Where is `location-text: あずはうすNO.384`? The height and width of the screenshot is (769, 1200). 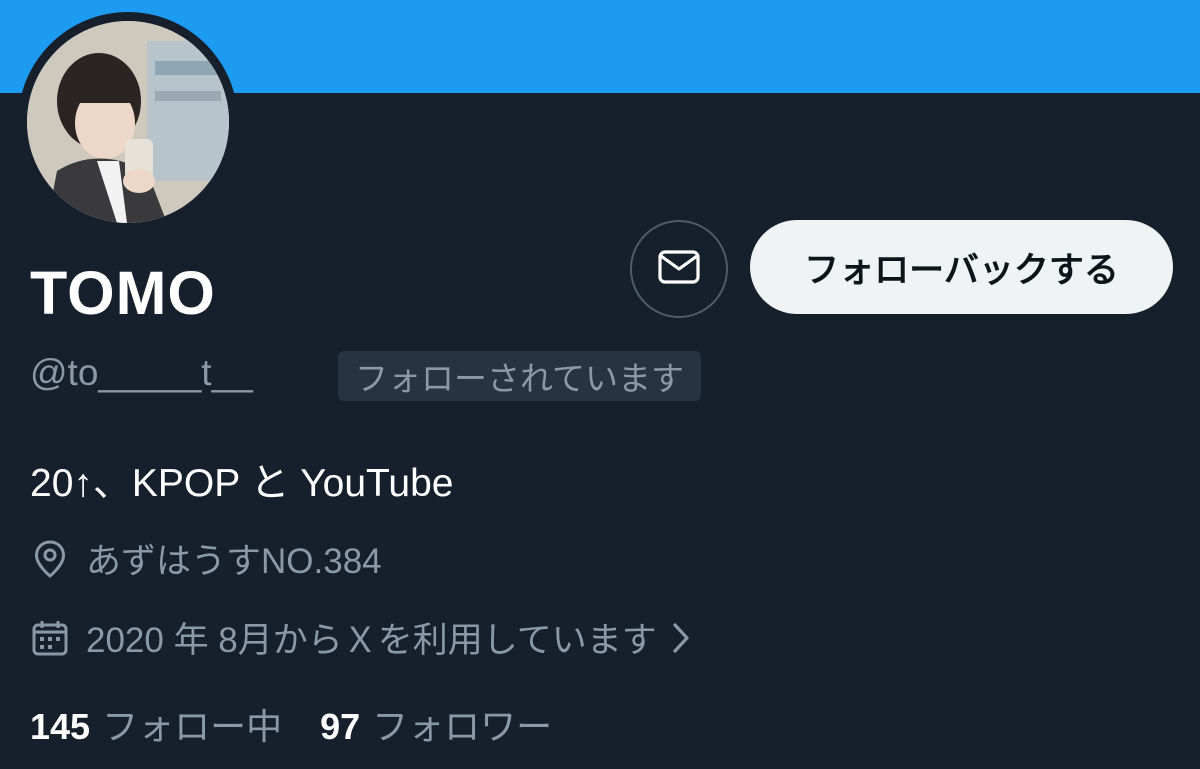 location-text: あずはうすNO.384 is located at coordinates (234, 561).